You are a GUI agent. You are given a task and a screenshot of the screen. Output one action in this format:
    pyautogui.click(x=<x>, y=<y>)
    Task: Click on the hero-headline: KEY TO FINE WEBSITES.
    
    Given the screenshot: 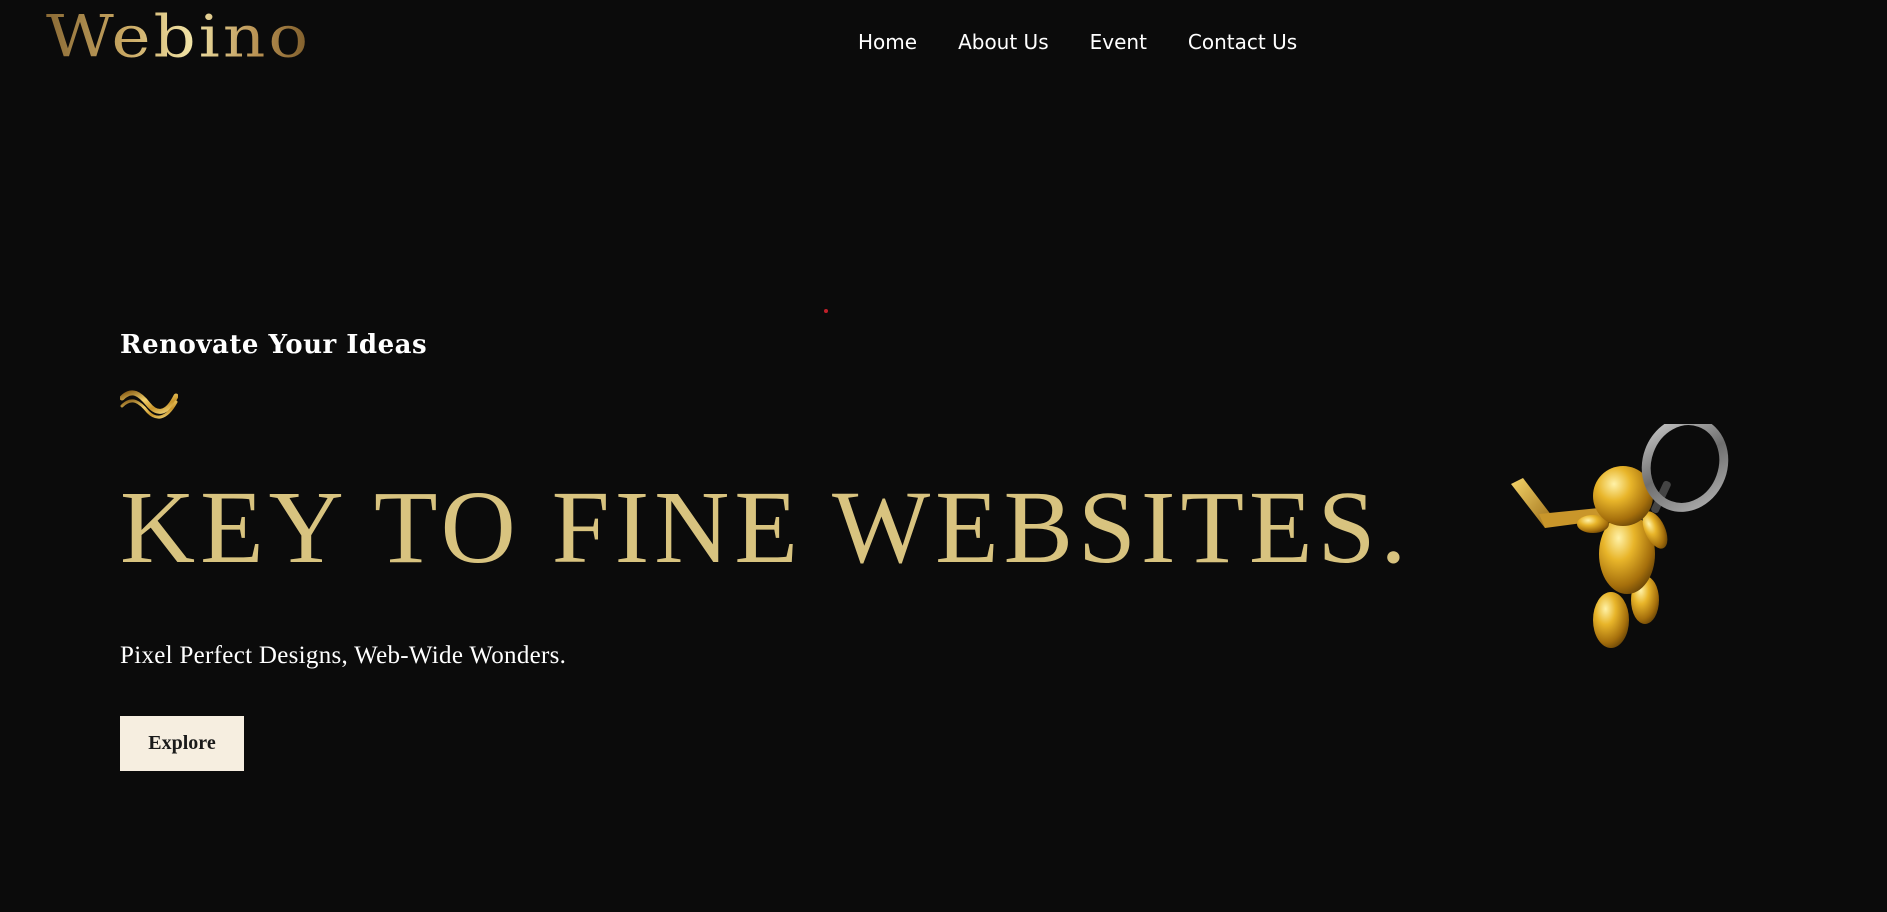 What is the action you would take?
    pyautogui.click(x=766, y=527)
    